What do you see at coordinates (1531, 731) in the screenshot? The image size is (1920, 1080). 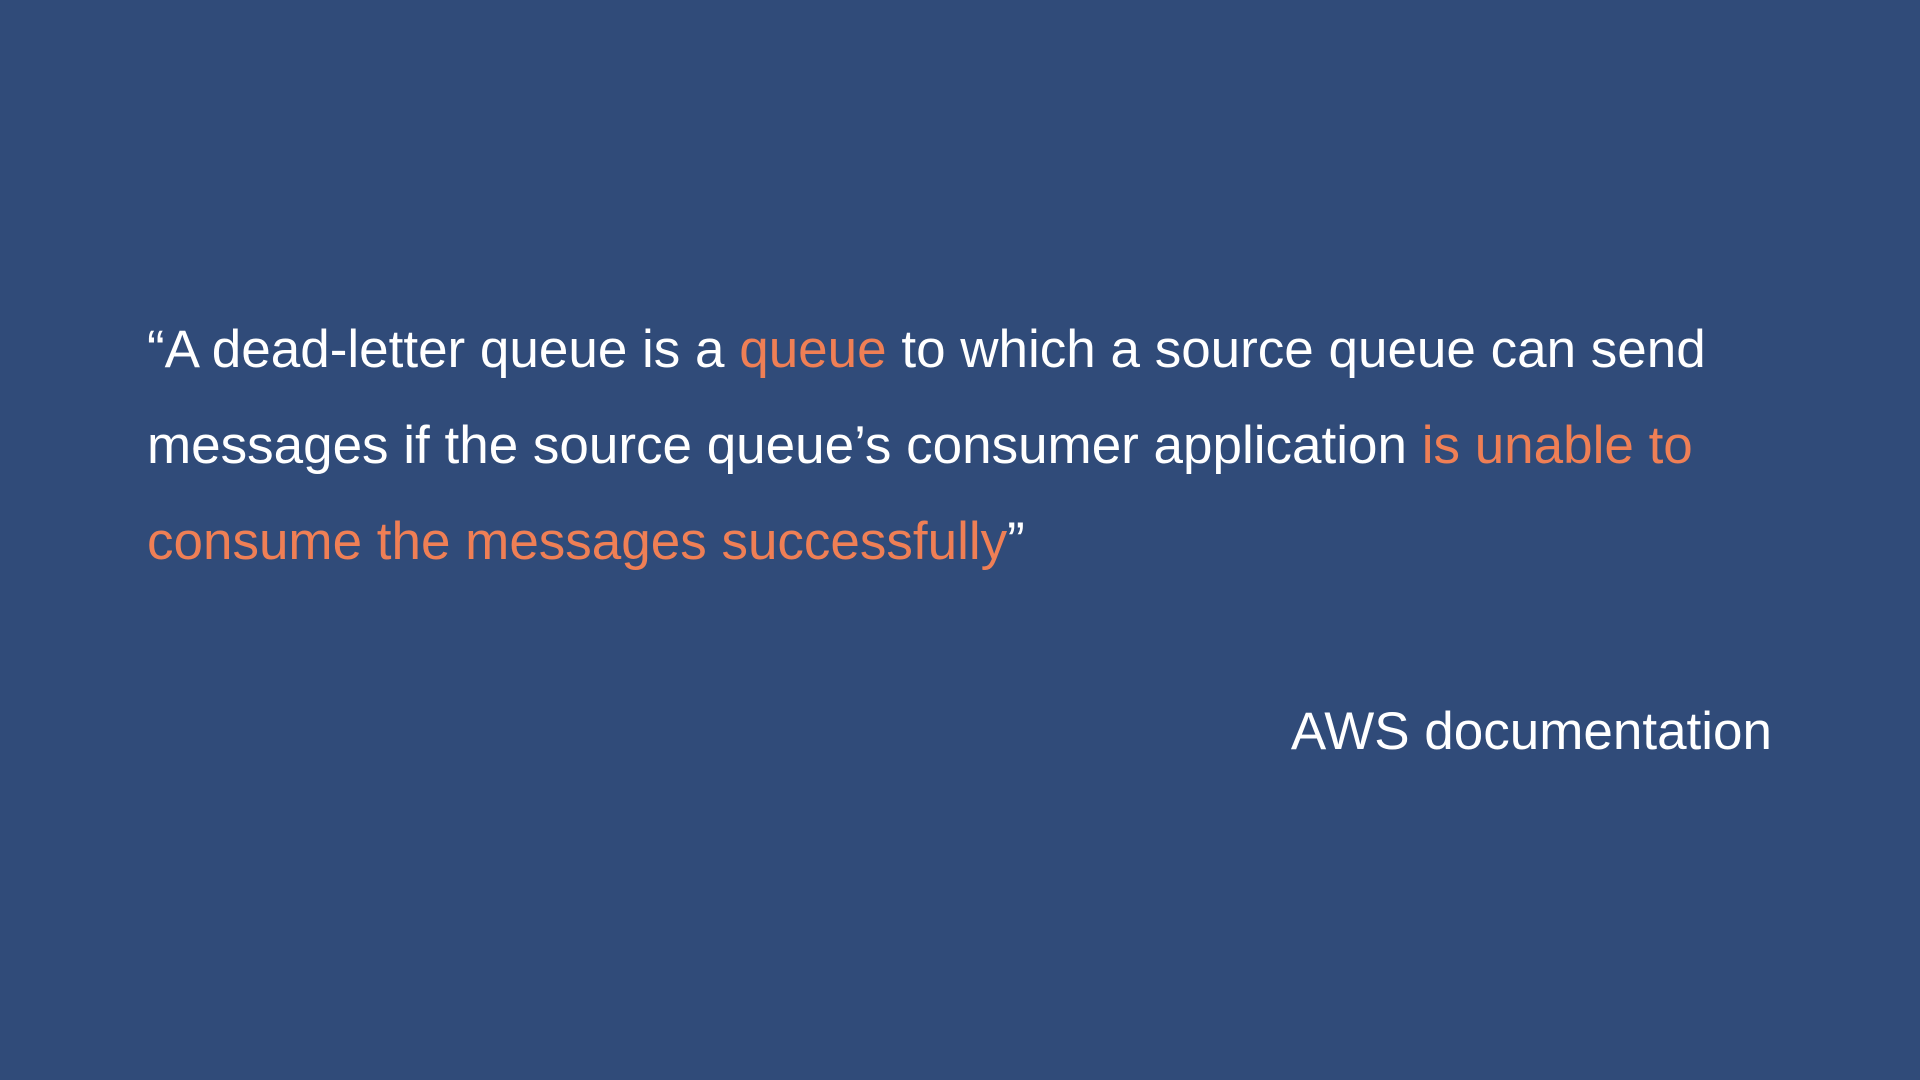 I see `quote-attribution: AWS documentation` at bounding box center [1531, 731].